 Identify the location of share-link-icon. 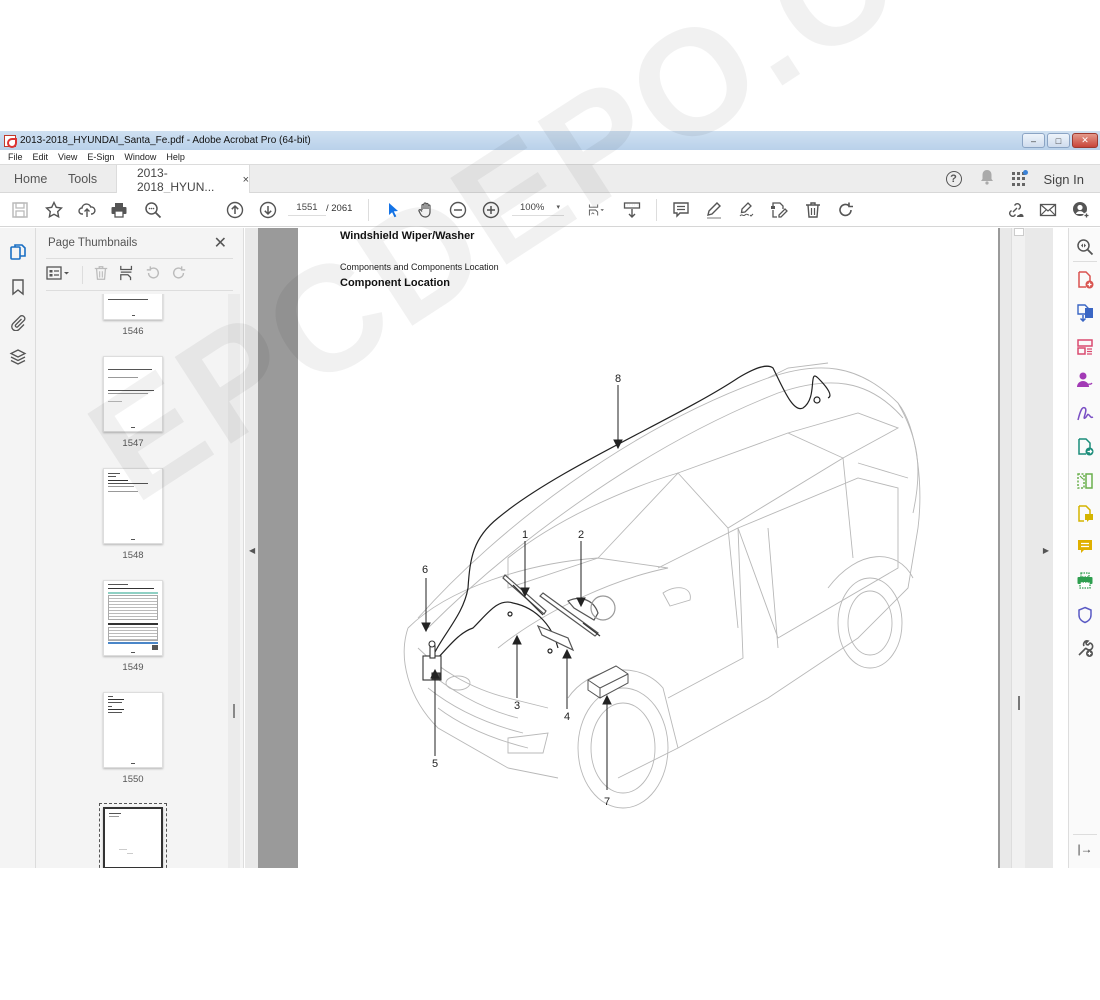
(1015, 210).